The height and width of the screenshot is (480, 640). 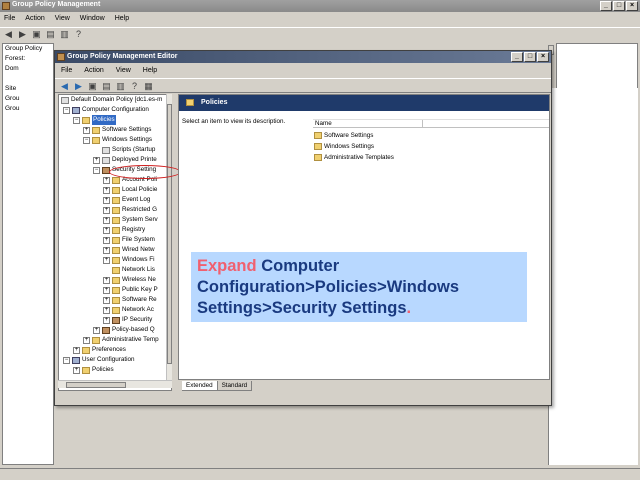 What do you see at coordinates (115, 120) in the screenshot?
I see `tree-item-policies: − Policies` at bounding box center [115, 120].